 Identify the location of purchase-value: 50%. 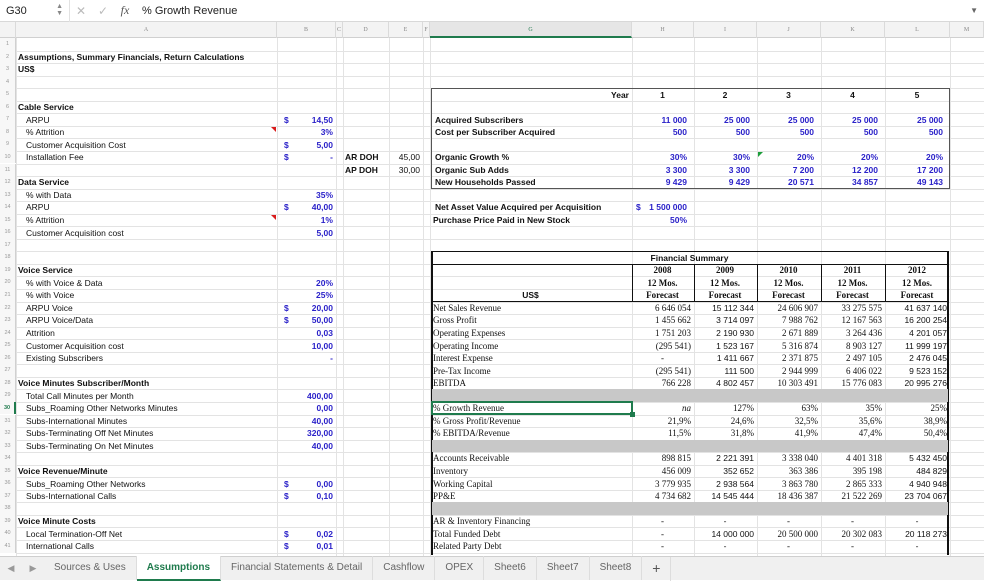
(662, 220).